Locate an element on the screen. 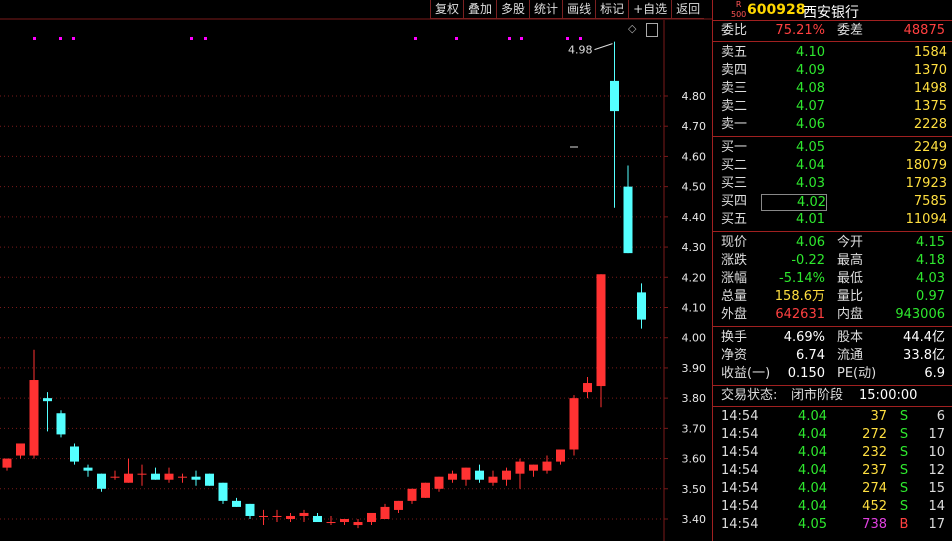 This screenshot has width=952, height=541. y-tick-label: 3.60 is located at coordinates (694, 459).